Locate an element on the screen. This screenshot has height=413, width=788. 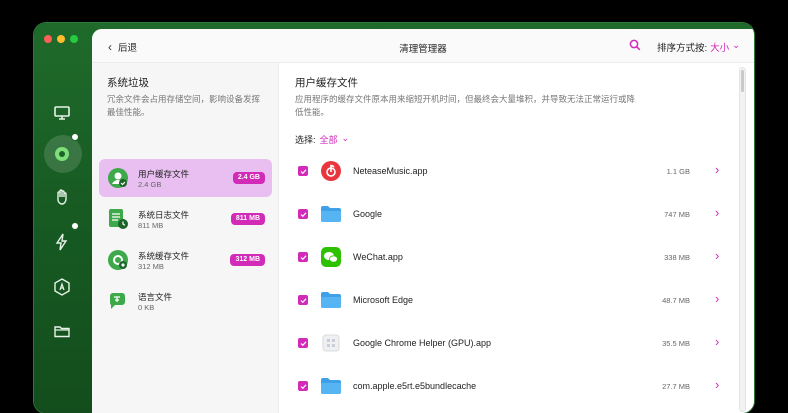
size-badge: 811 MB is located at coordinates (247, 219).